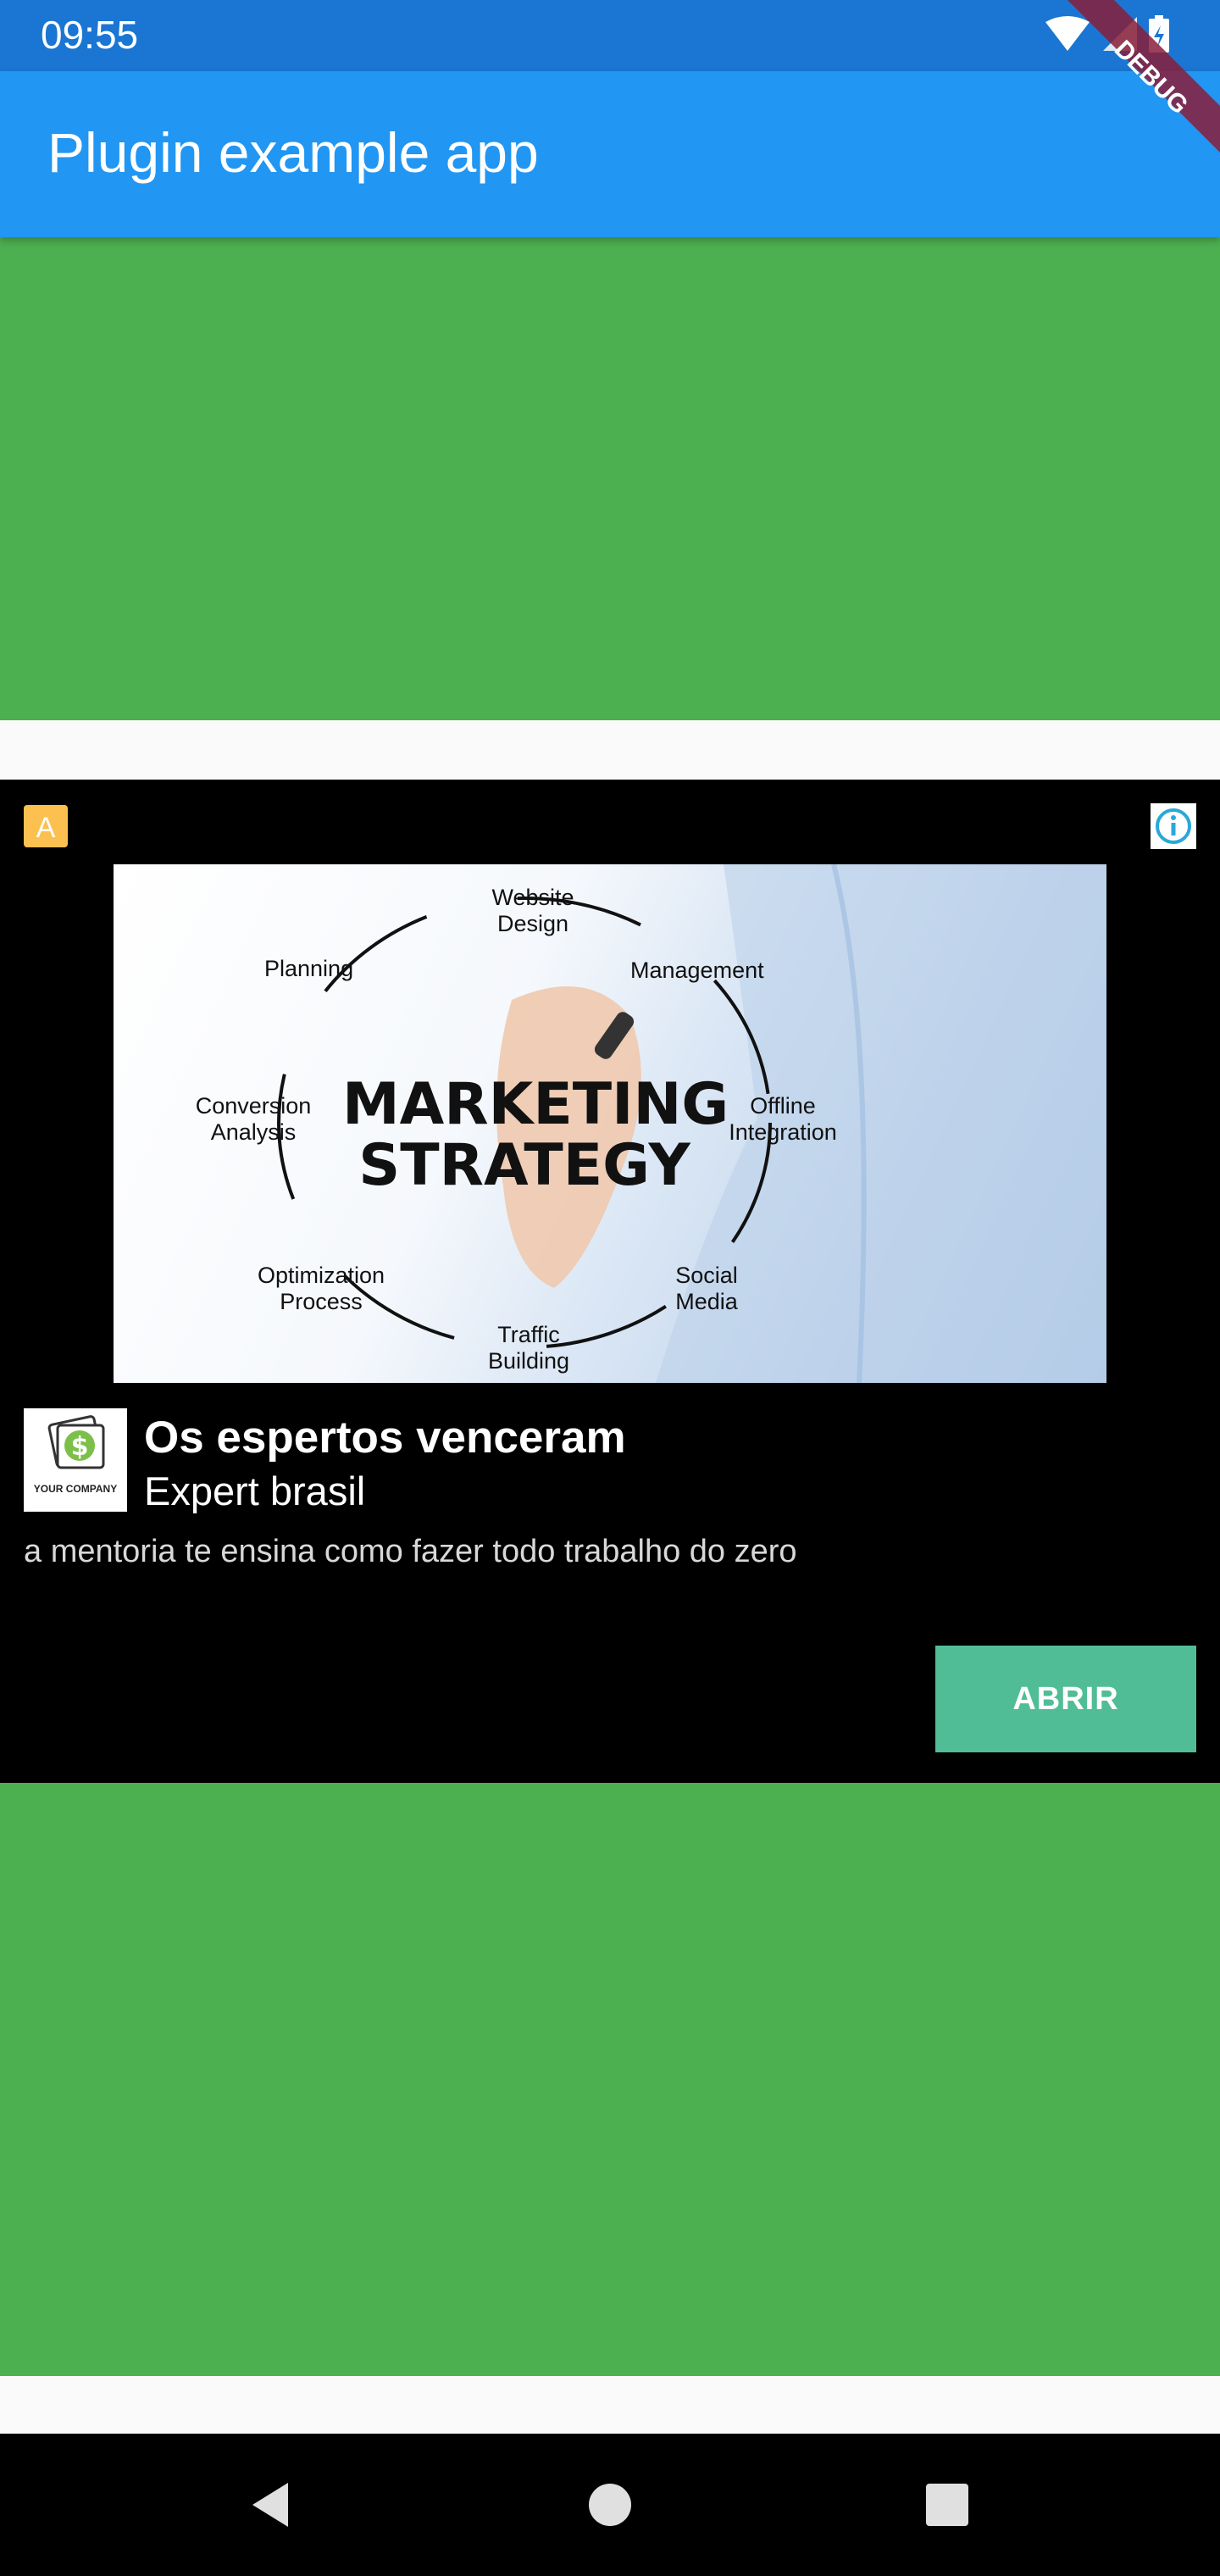  I want to click on nav-back-icon, so click(271, 2505).